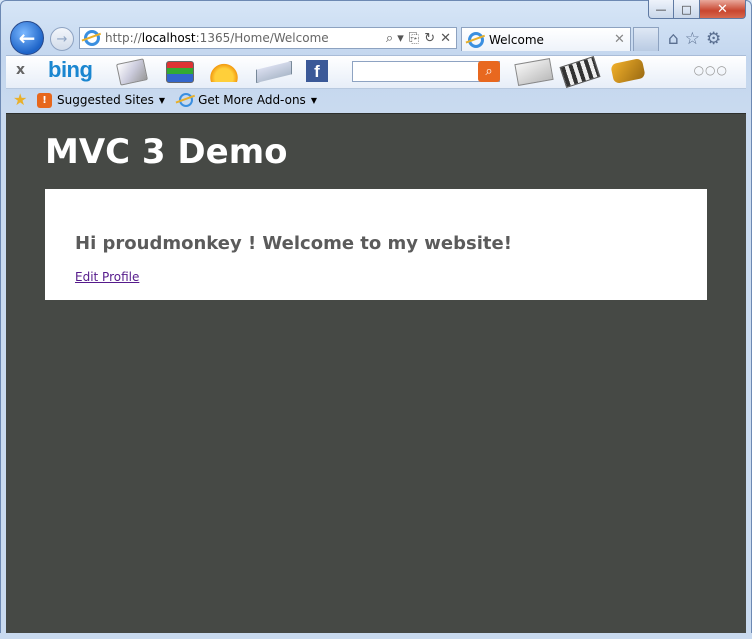  Describe the element at coordinates (107, 277) in the screenshot. I see `edit-profile-link: Edit Profile` at that location.